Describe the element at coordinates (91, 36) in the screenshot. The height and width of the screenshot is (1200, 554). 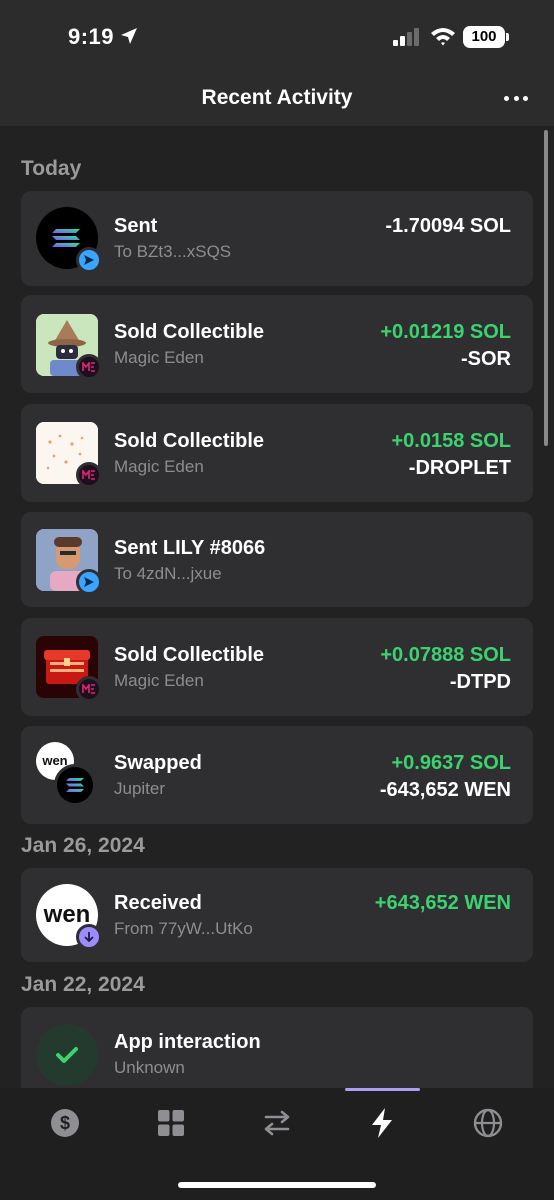
I see `status-time: 9:19` at that location.